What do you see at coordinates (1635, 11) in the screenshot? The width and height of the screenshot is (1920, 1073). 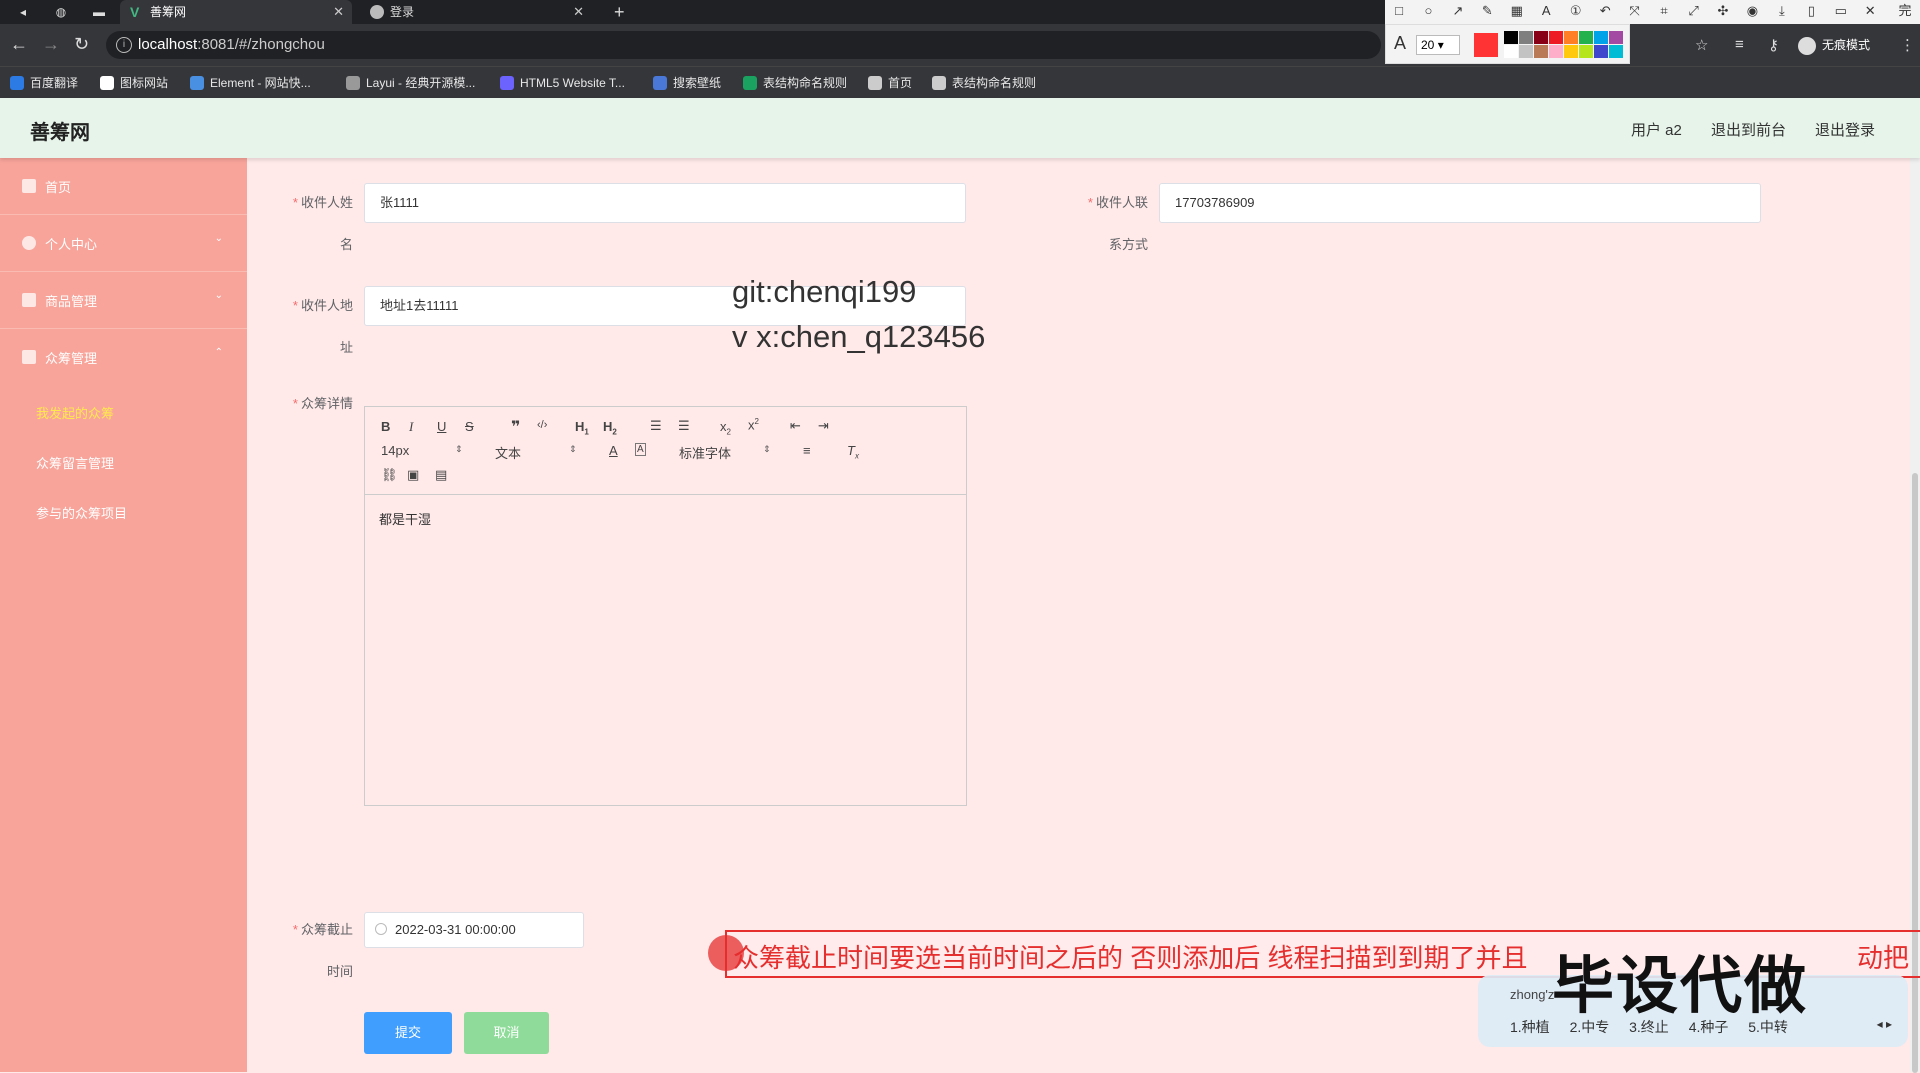 I see `crop-icon: ⤧` at bounding box center [1635, 11].